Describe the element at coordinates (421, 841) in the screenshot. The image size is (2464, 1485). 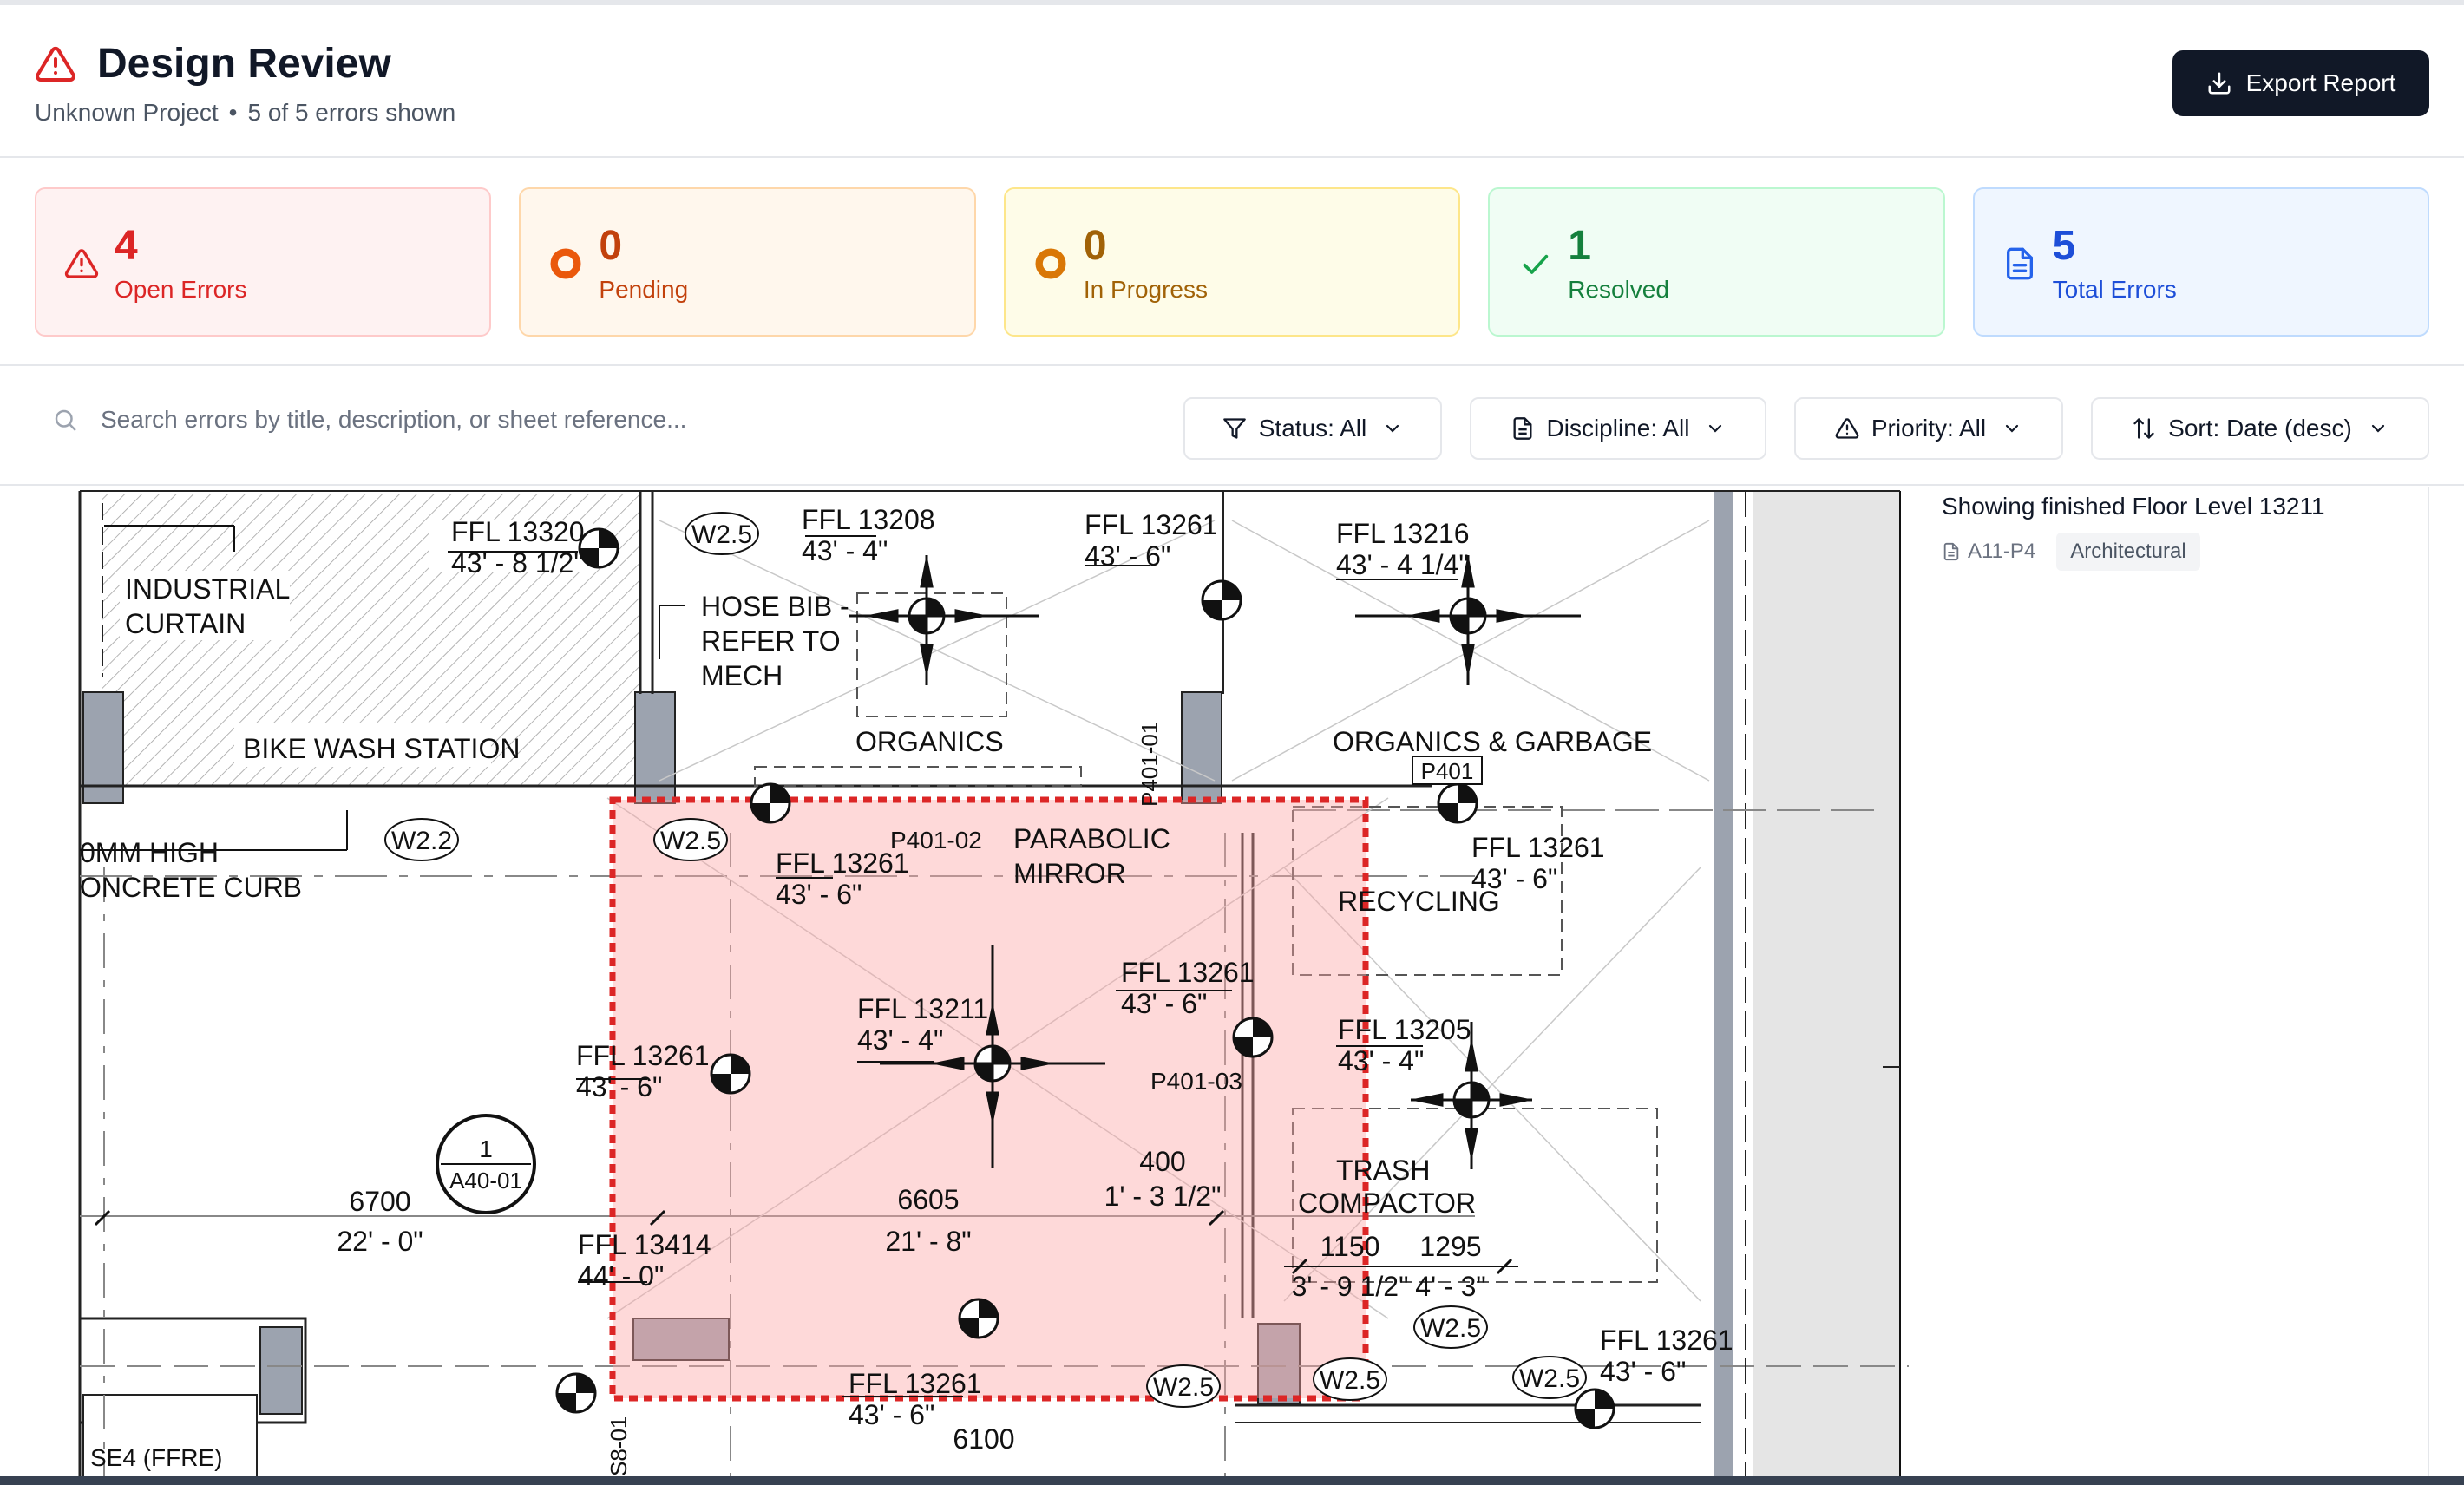
I see `wall-tag: W2.2` at that location.